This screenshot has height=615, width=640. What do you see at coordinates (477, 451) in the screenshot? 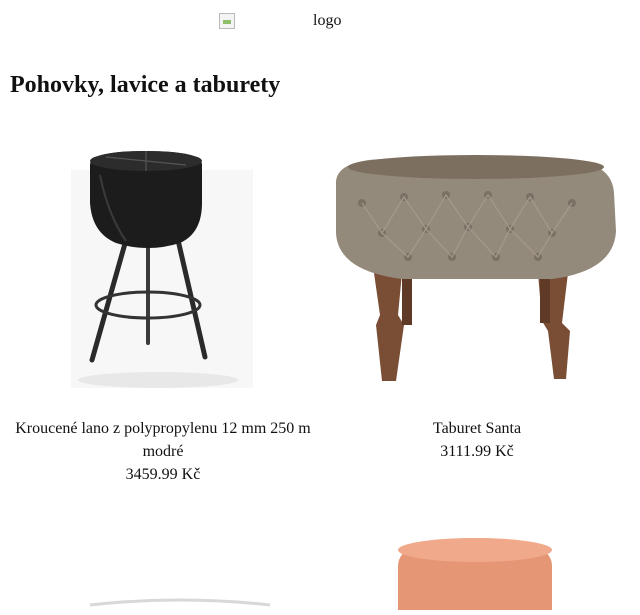
I see `product-price: 3111.99 Kč` at bounding box center [477, 451].